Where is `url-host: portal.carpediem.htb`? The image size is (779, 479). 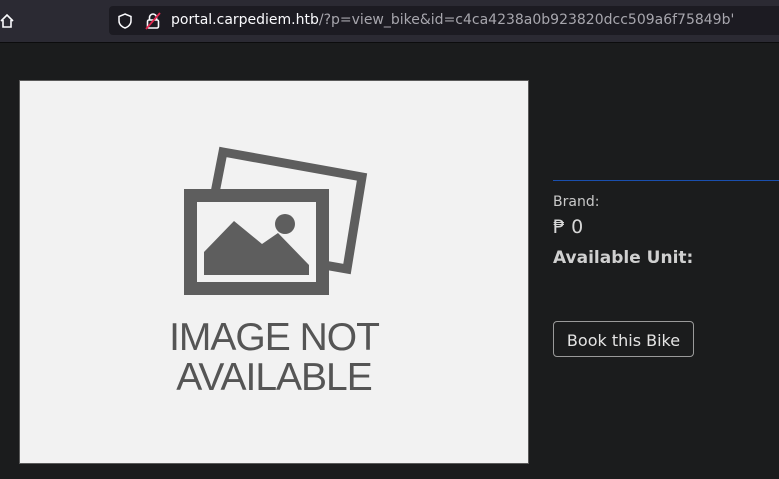 url-host: portal.carpediem.htb is located at coordinates (245, 20).